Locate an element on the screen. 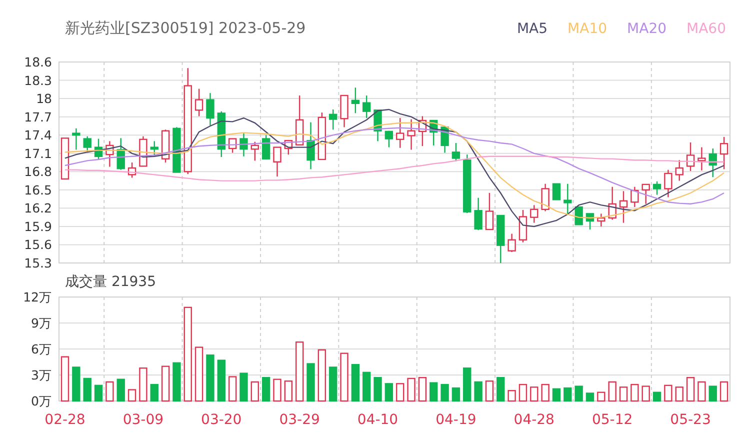 The height and width of the screenshot is (440, 740). axis-label: 15.6 is located at coordinates (38, 244).